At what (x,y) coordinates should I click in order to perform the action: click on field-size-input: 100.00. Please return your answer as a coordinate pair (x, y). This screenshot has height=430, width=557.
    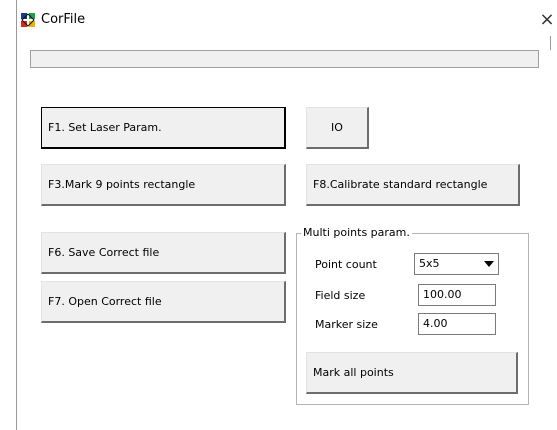
    Looking at the image, I should click on (457, 295).